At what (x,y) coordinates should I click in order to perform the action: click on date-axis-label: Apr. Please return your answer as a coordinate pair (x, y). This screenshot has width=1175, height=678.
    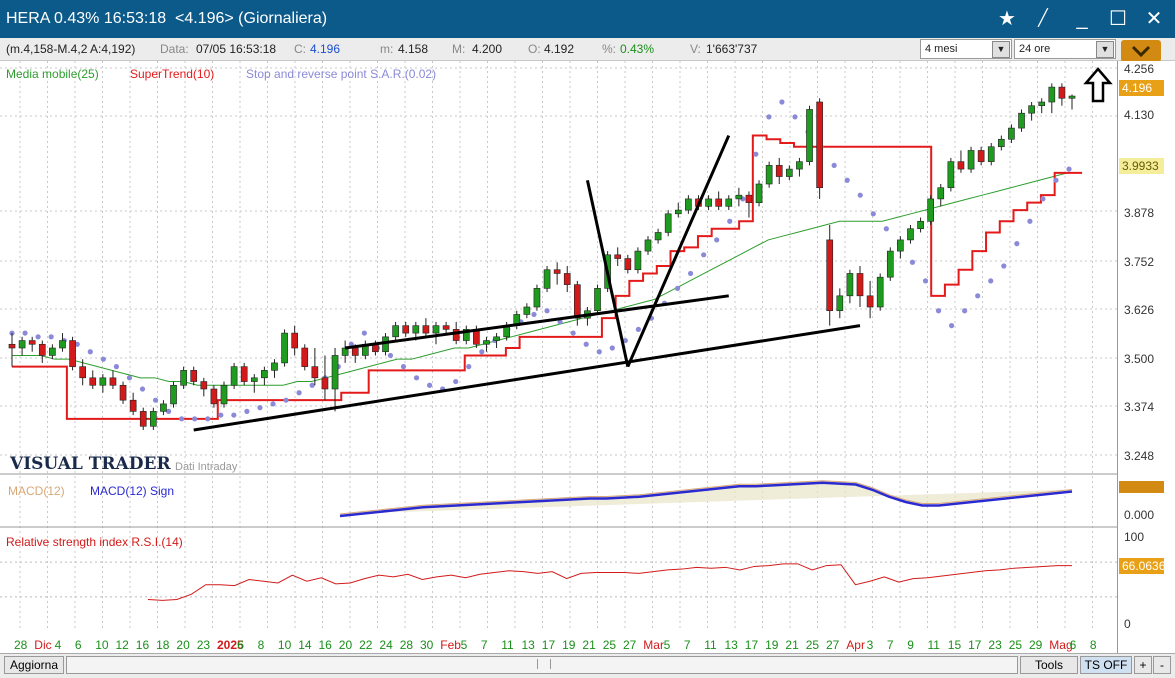
    Looking at the image, I should click on (855, 645).